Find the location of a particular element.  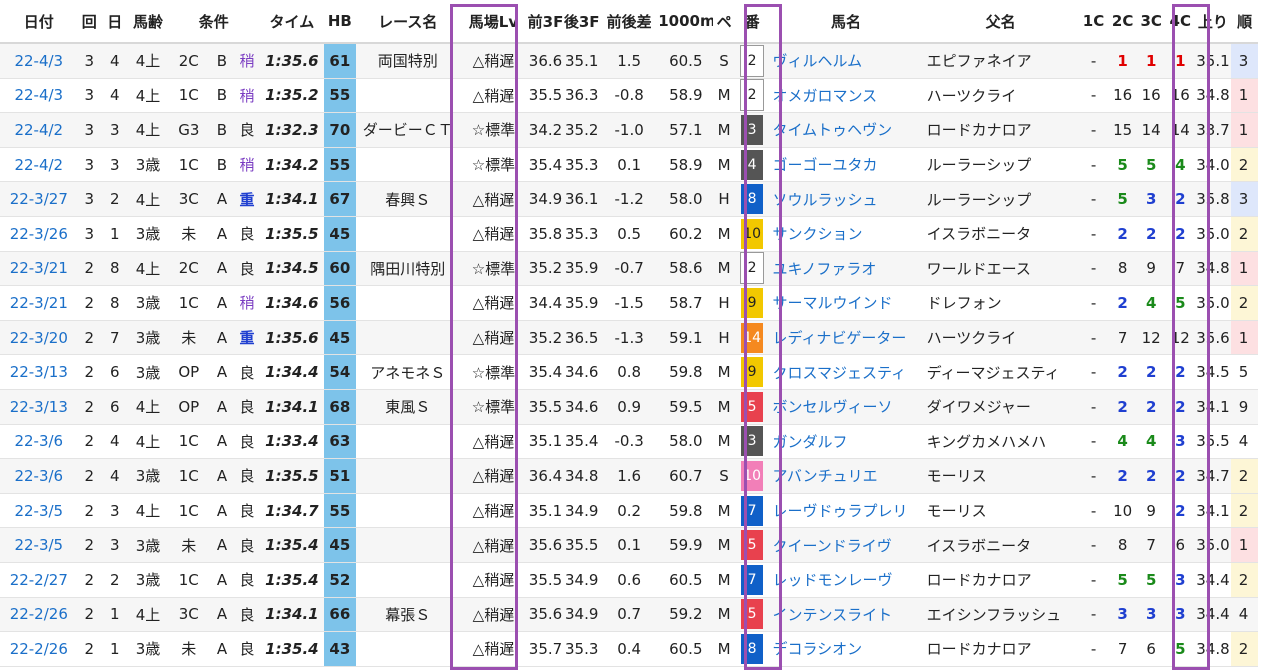

col-jun: 順 is located at coordinates (1244, 22).